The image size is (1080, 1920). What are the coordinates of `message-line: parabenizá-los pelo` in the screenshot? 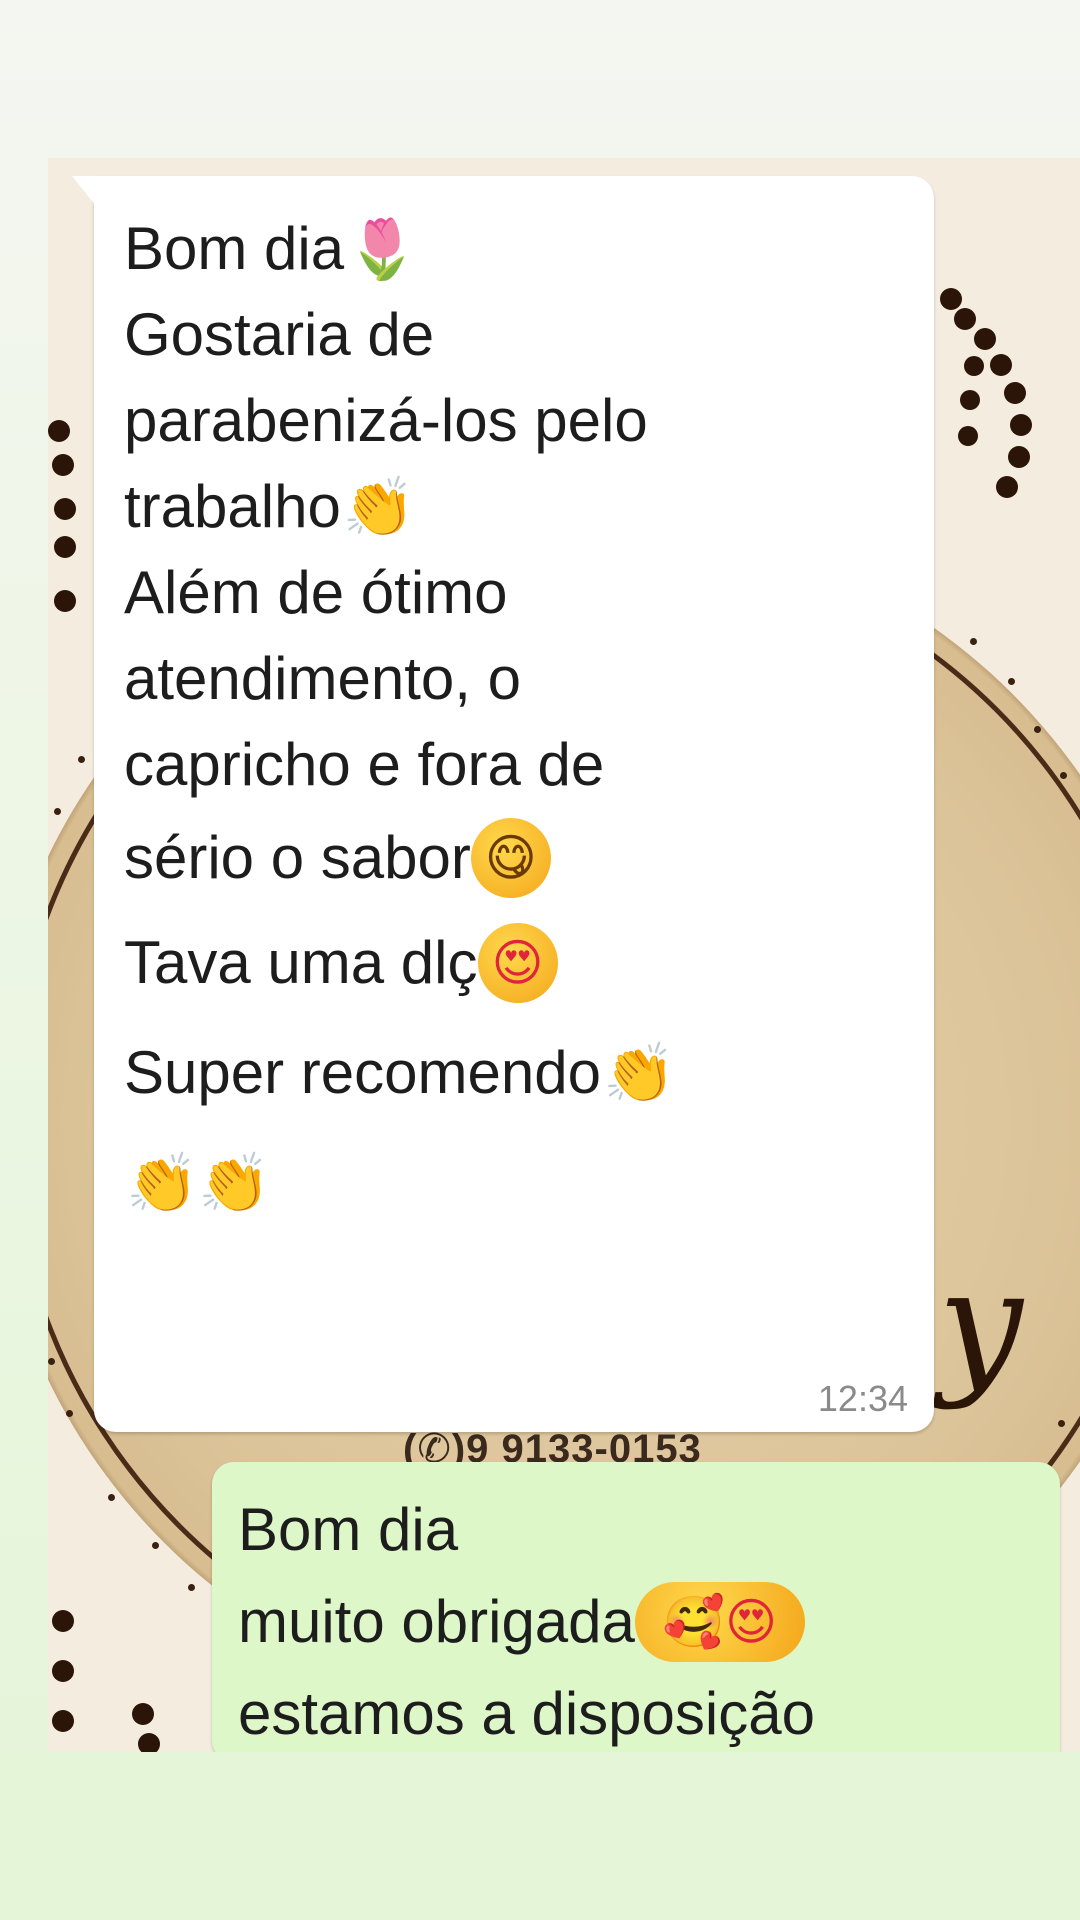 It's located at (514, 421).